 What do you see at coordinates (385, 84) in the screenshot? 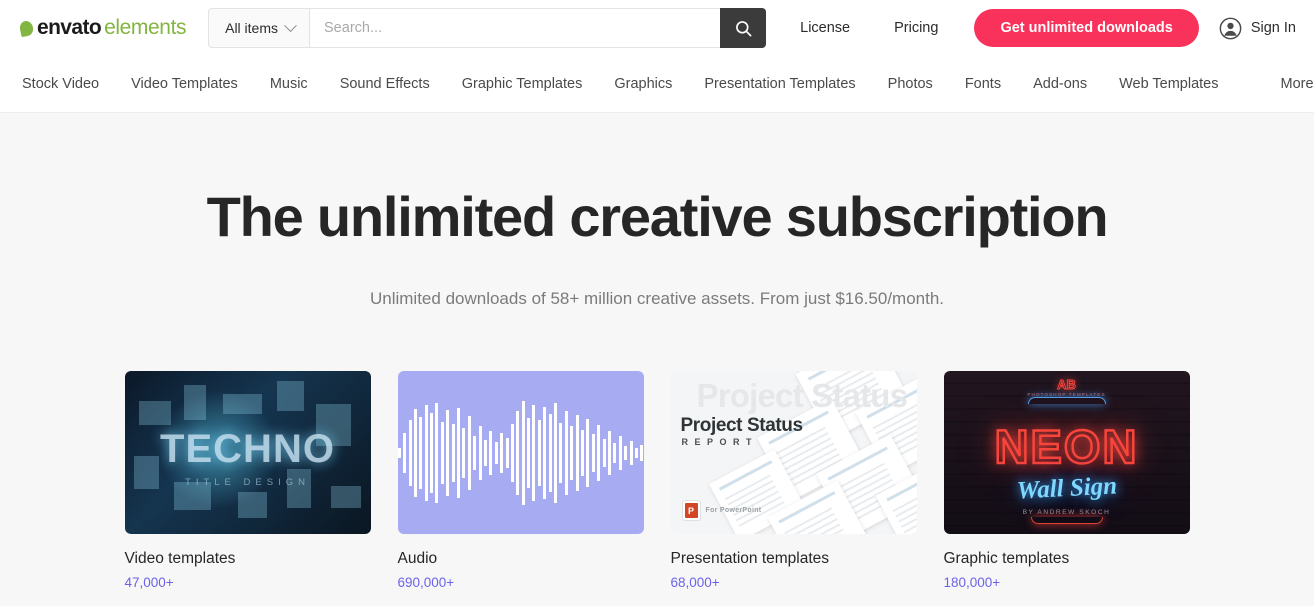
I see `nav-item-sound-effects: Sound Effects` at bounding box center [385, 84].